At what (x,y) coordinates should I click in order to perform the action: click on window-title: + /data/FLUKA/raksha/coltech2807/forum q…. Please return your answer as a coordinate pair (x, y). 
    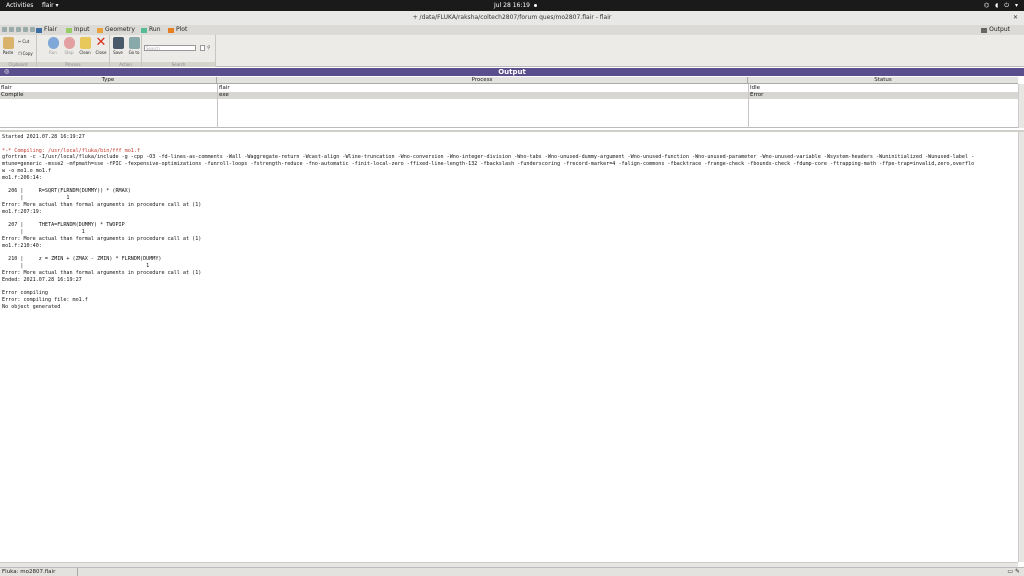
    Looking at the image, I should click on (512, 17).